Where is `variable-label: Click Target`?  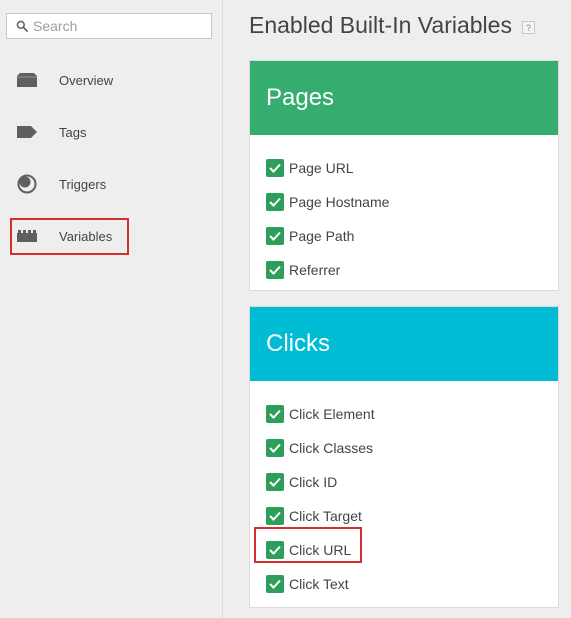 variable-label: Click Target is located at coordinates (325, 516).